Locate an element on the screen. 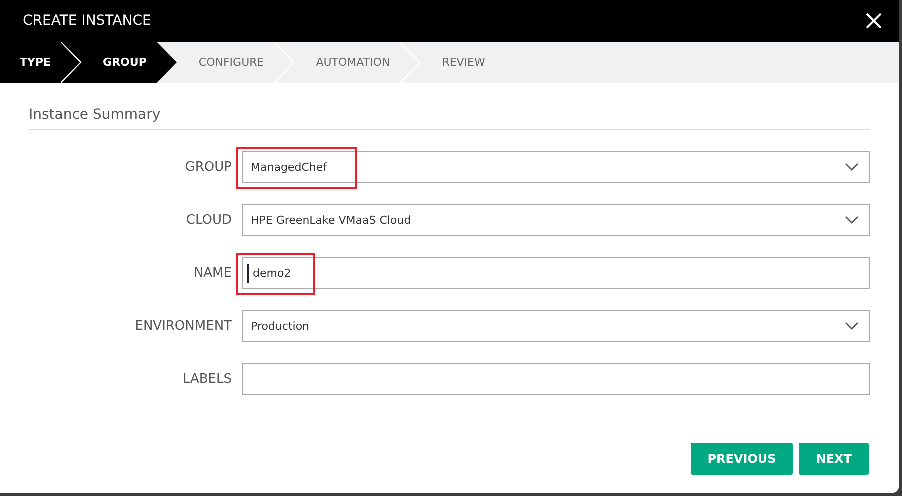  field-label: NAME is located at coordinates (212, 273).